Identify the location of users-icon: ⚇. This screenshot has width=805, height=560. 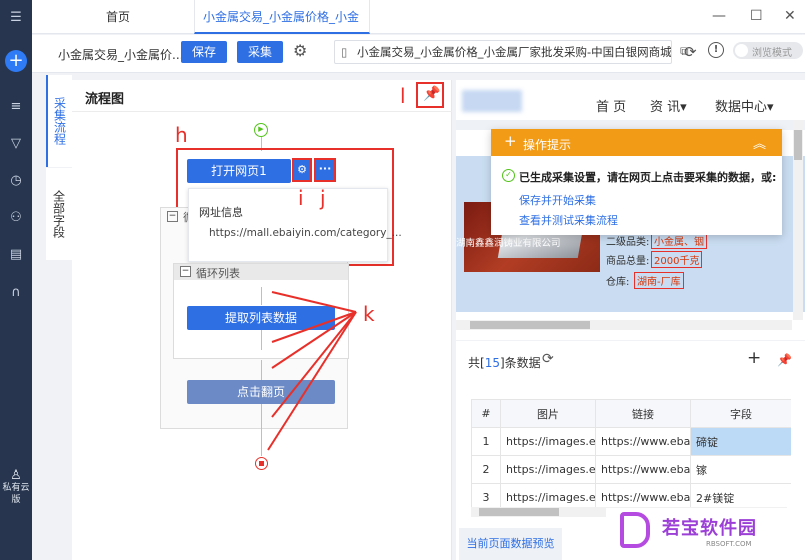
(16, 218).